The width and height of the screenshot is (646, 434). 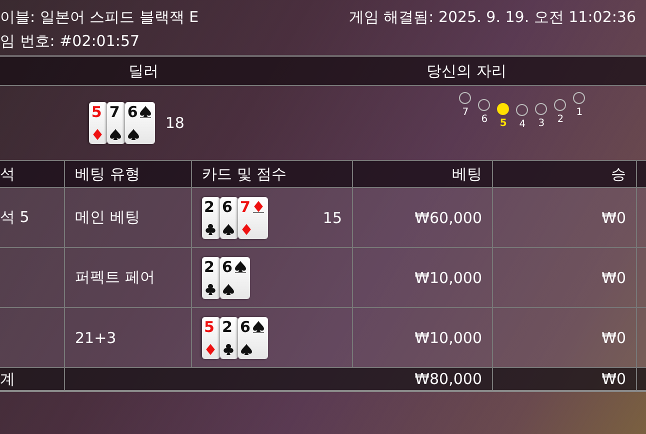 I want to click on column-header: 베팅 유형, so click(x=128, y=174).